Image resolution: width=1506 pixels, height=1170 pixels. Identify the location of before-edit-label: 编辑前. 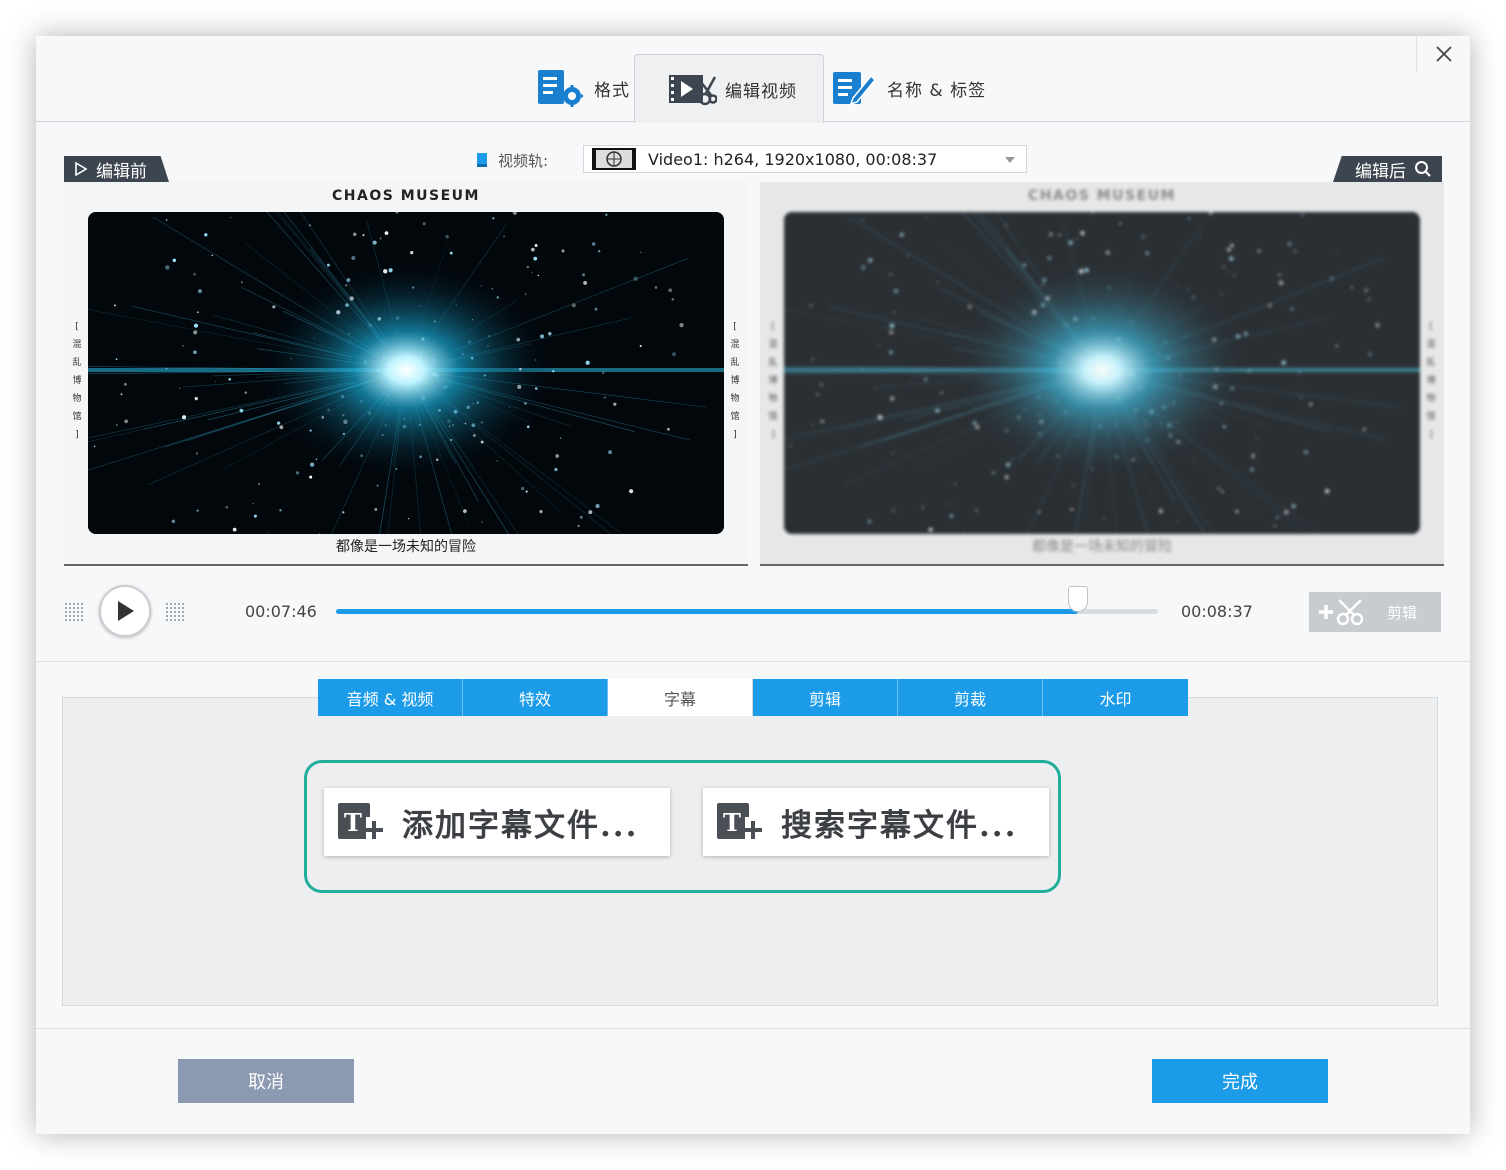
(121, 171).